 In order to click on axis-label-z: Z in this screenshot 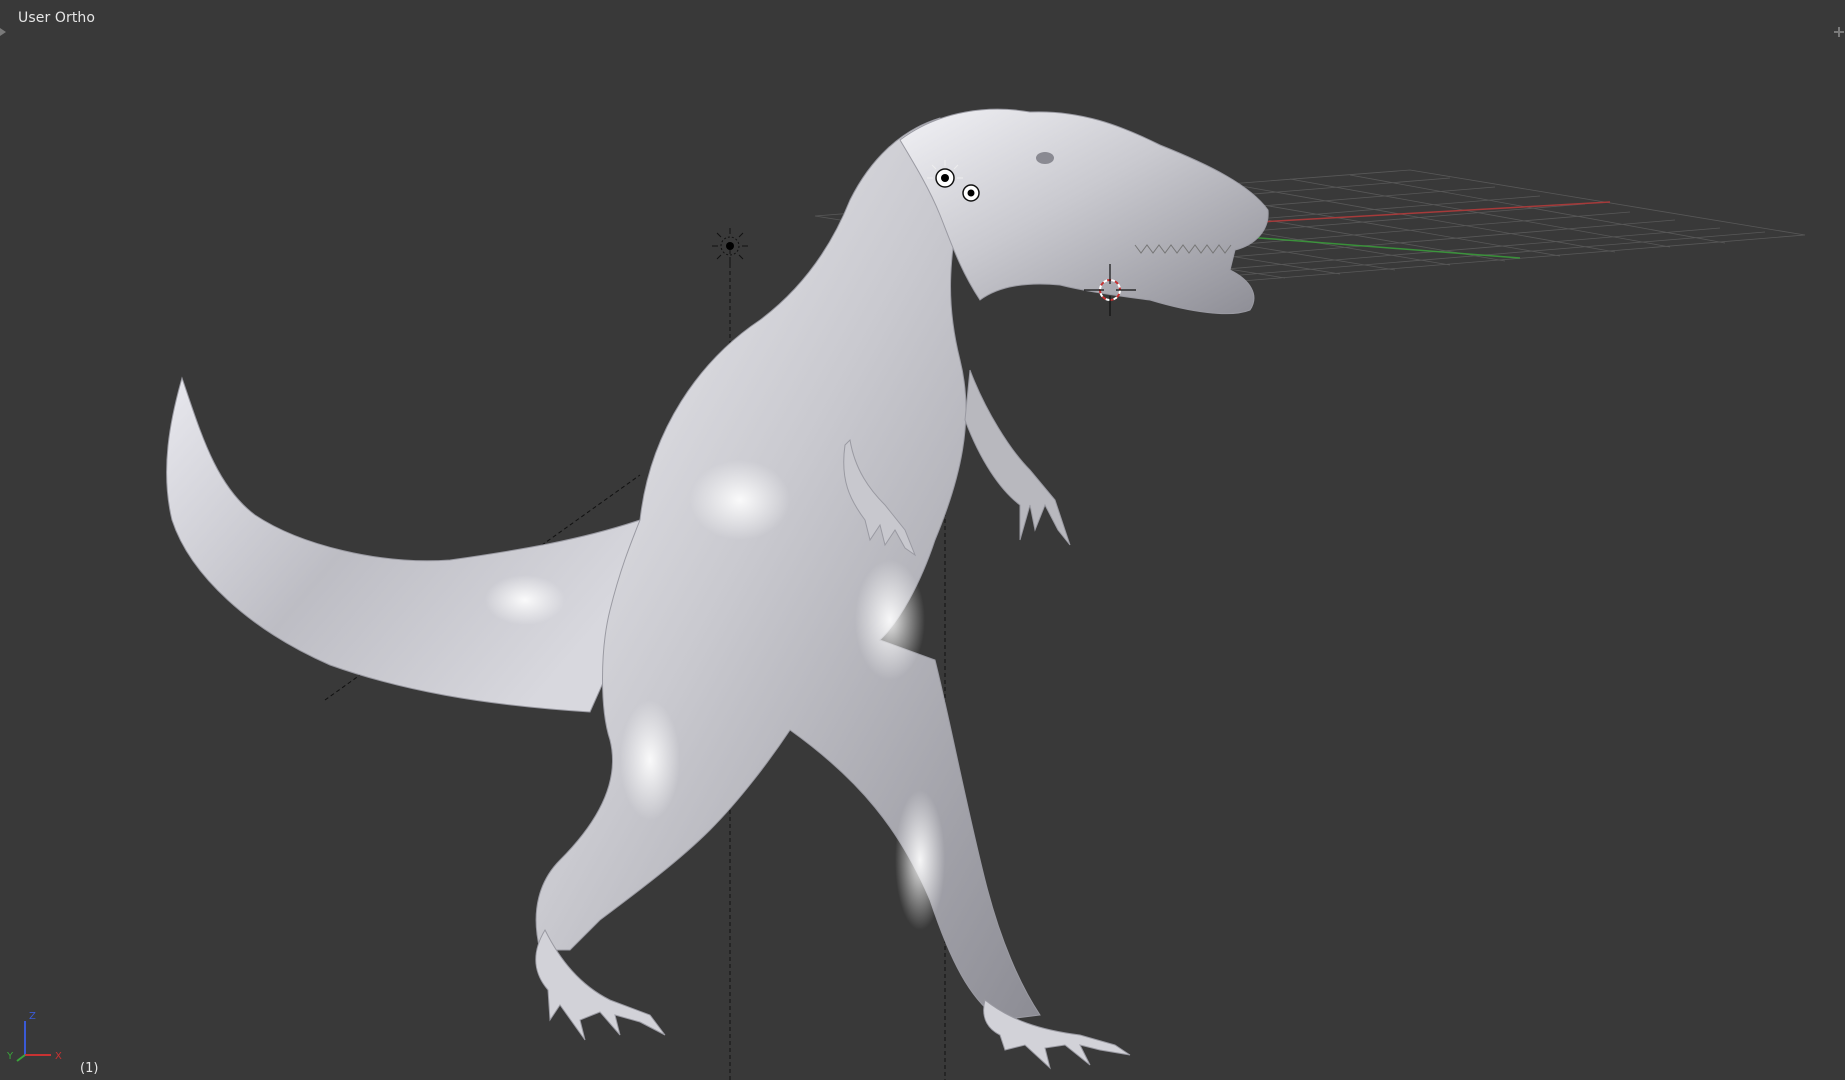, I will do `click(32, 1016)`.